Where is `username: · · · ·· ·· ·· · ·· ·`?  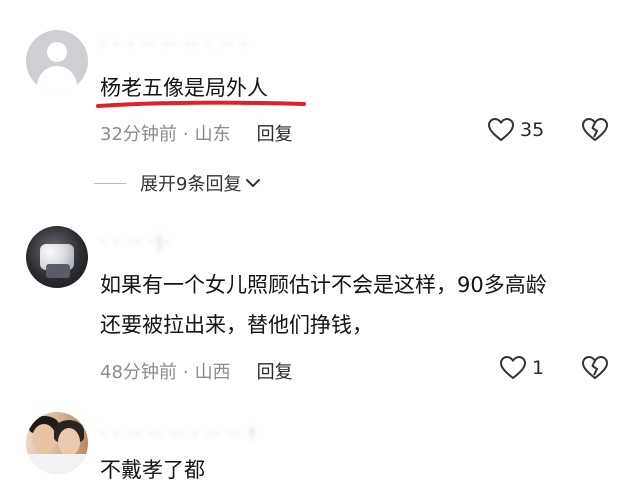 username: · · · ·· ·· ·· · ·· · is located at coordinates (174, 44).